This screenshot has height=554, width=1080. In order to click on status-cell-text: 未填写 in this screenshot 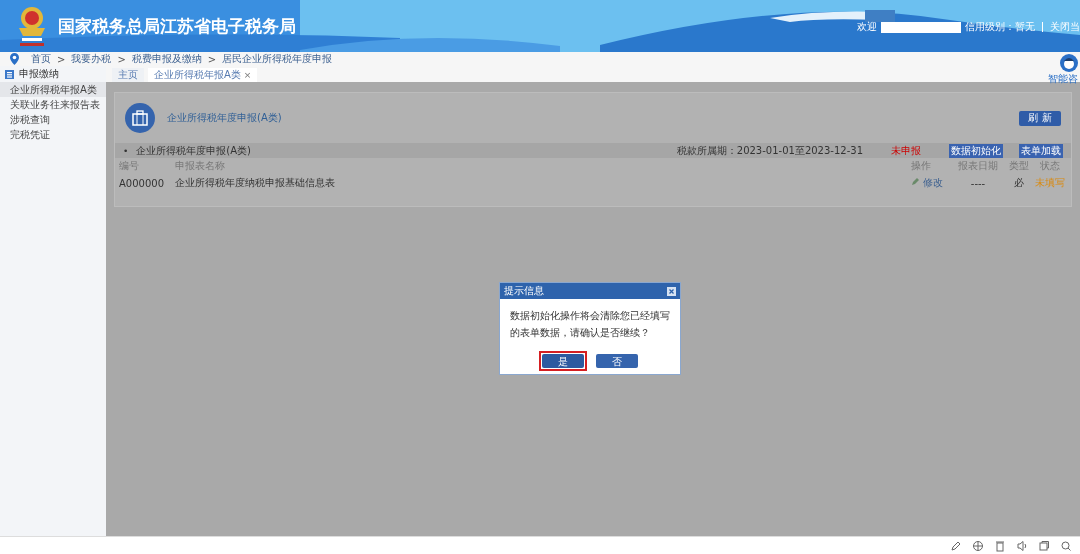, I will do `click(1050, 183)`.